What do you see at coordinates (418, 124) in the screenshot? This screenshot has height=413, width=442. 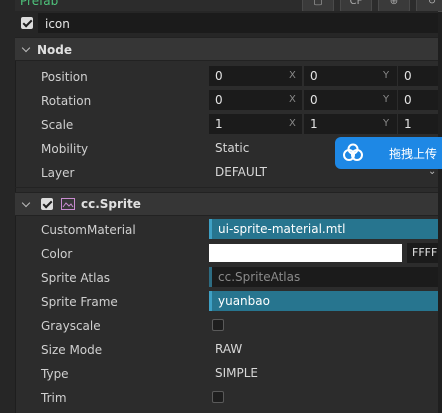 I see `scale-z-input: 1` at bounding box center [418, 124].